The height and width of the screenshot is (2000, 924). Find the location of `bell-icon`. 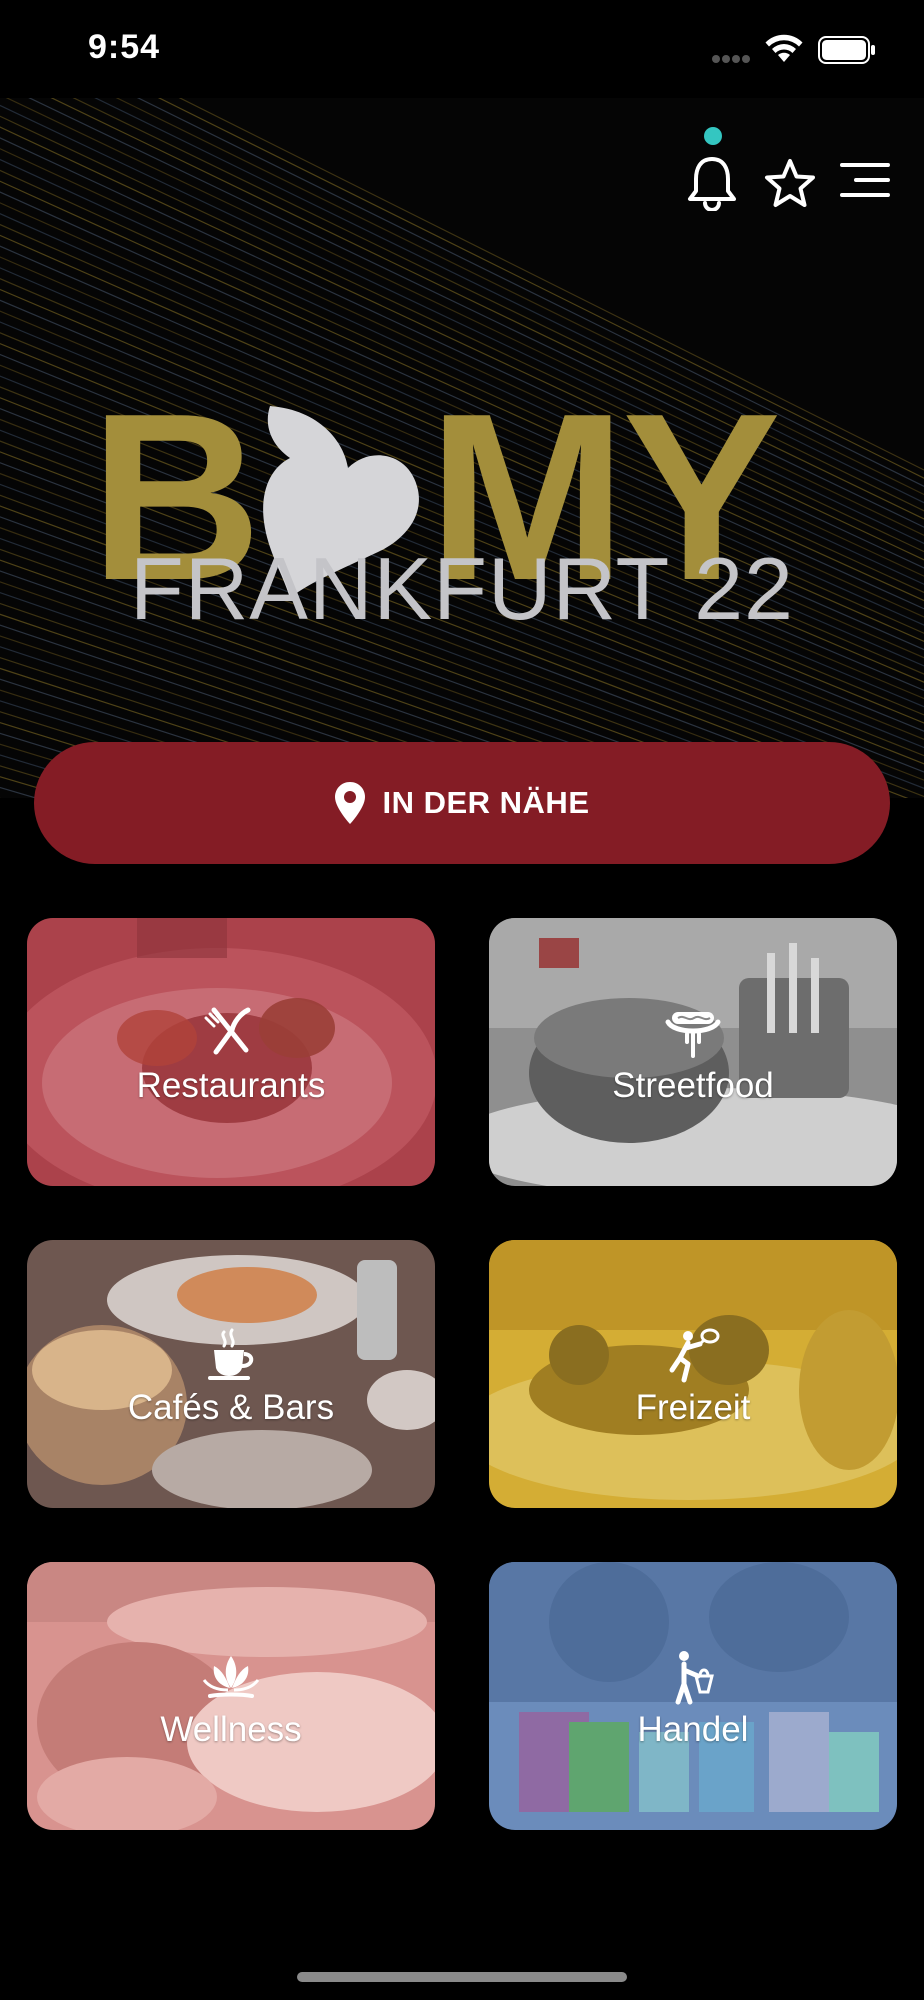

bell-icon is located at coordinates (712, 183).